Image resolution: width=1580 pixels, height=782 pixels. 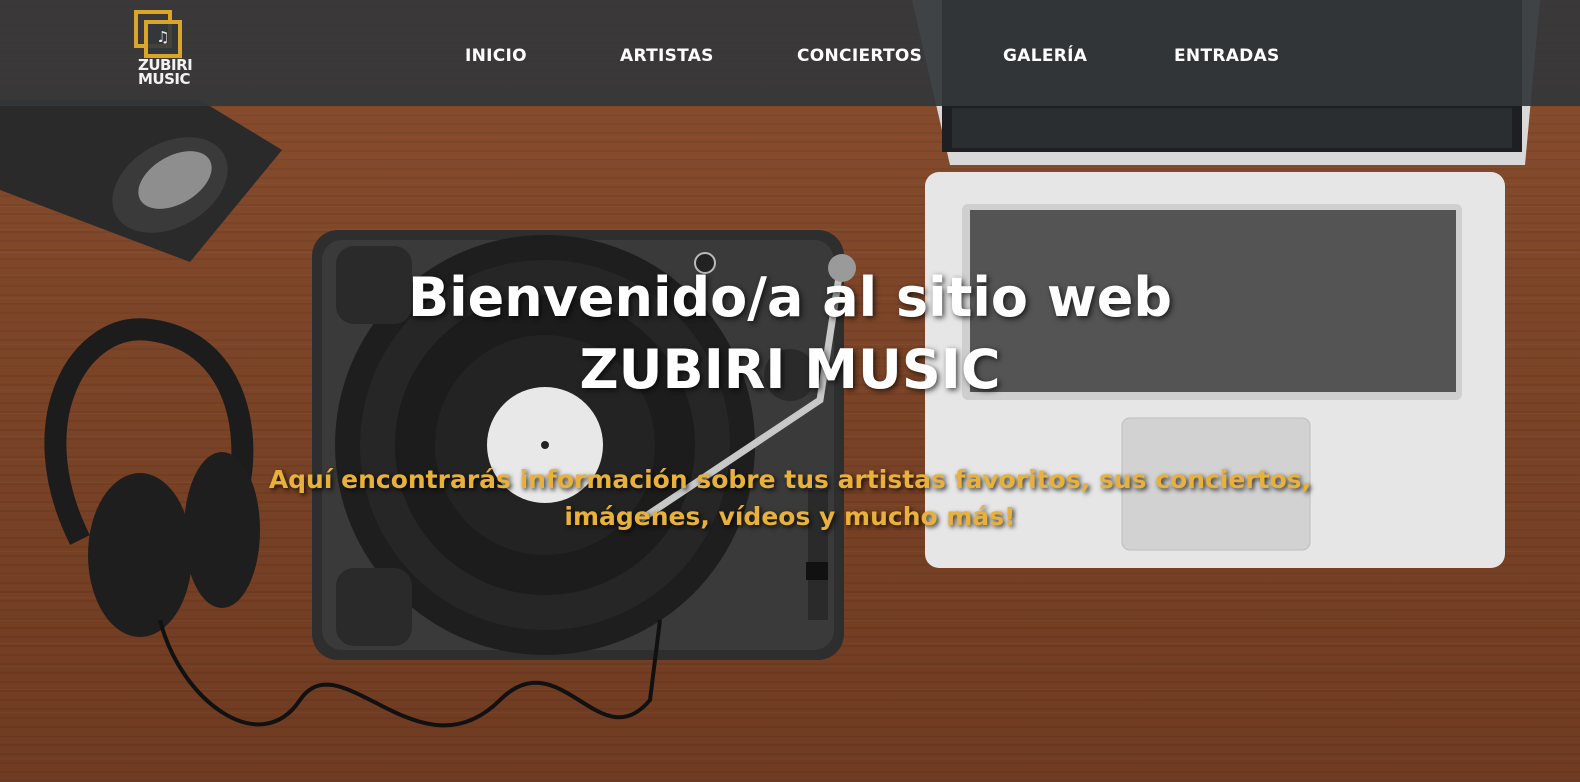 I want to click on nav-item-galeria: GALERÍA, so click(x=1045, y=56).